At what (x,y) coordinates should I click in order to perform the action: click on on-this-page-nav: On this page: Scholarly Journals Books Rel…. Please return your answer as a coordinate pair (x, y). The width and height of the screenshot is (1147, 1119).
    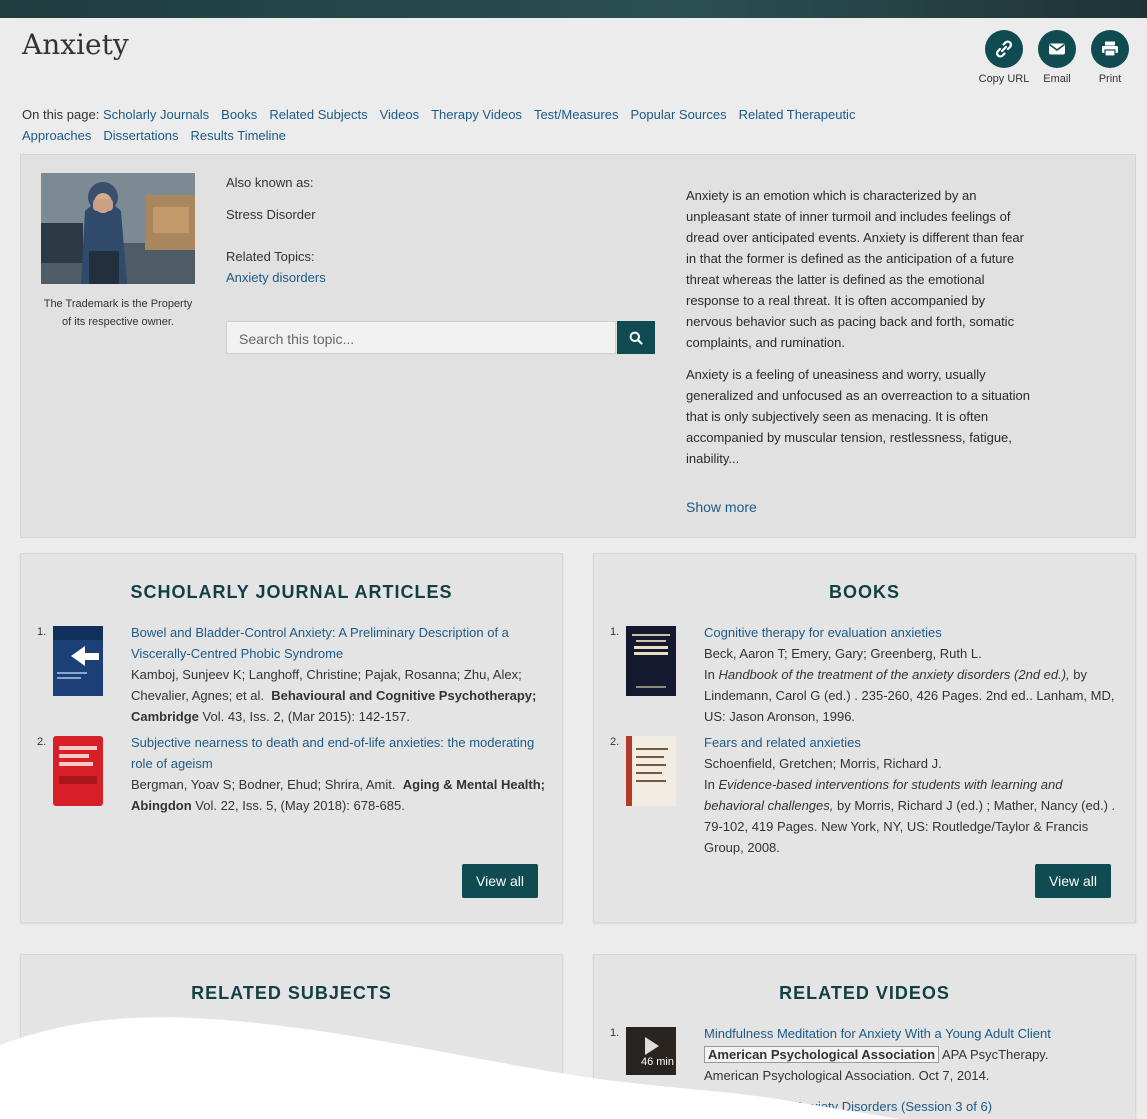
    Looking at the image, I should click on (482, 125).